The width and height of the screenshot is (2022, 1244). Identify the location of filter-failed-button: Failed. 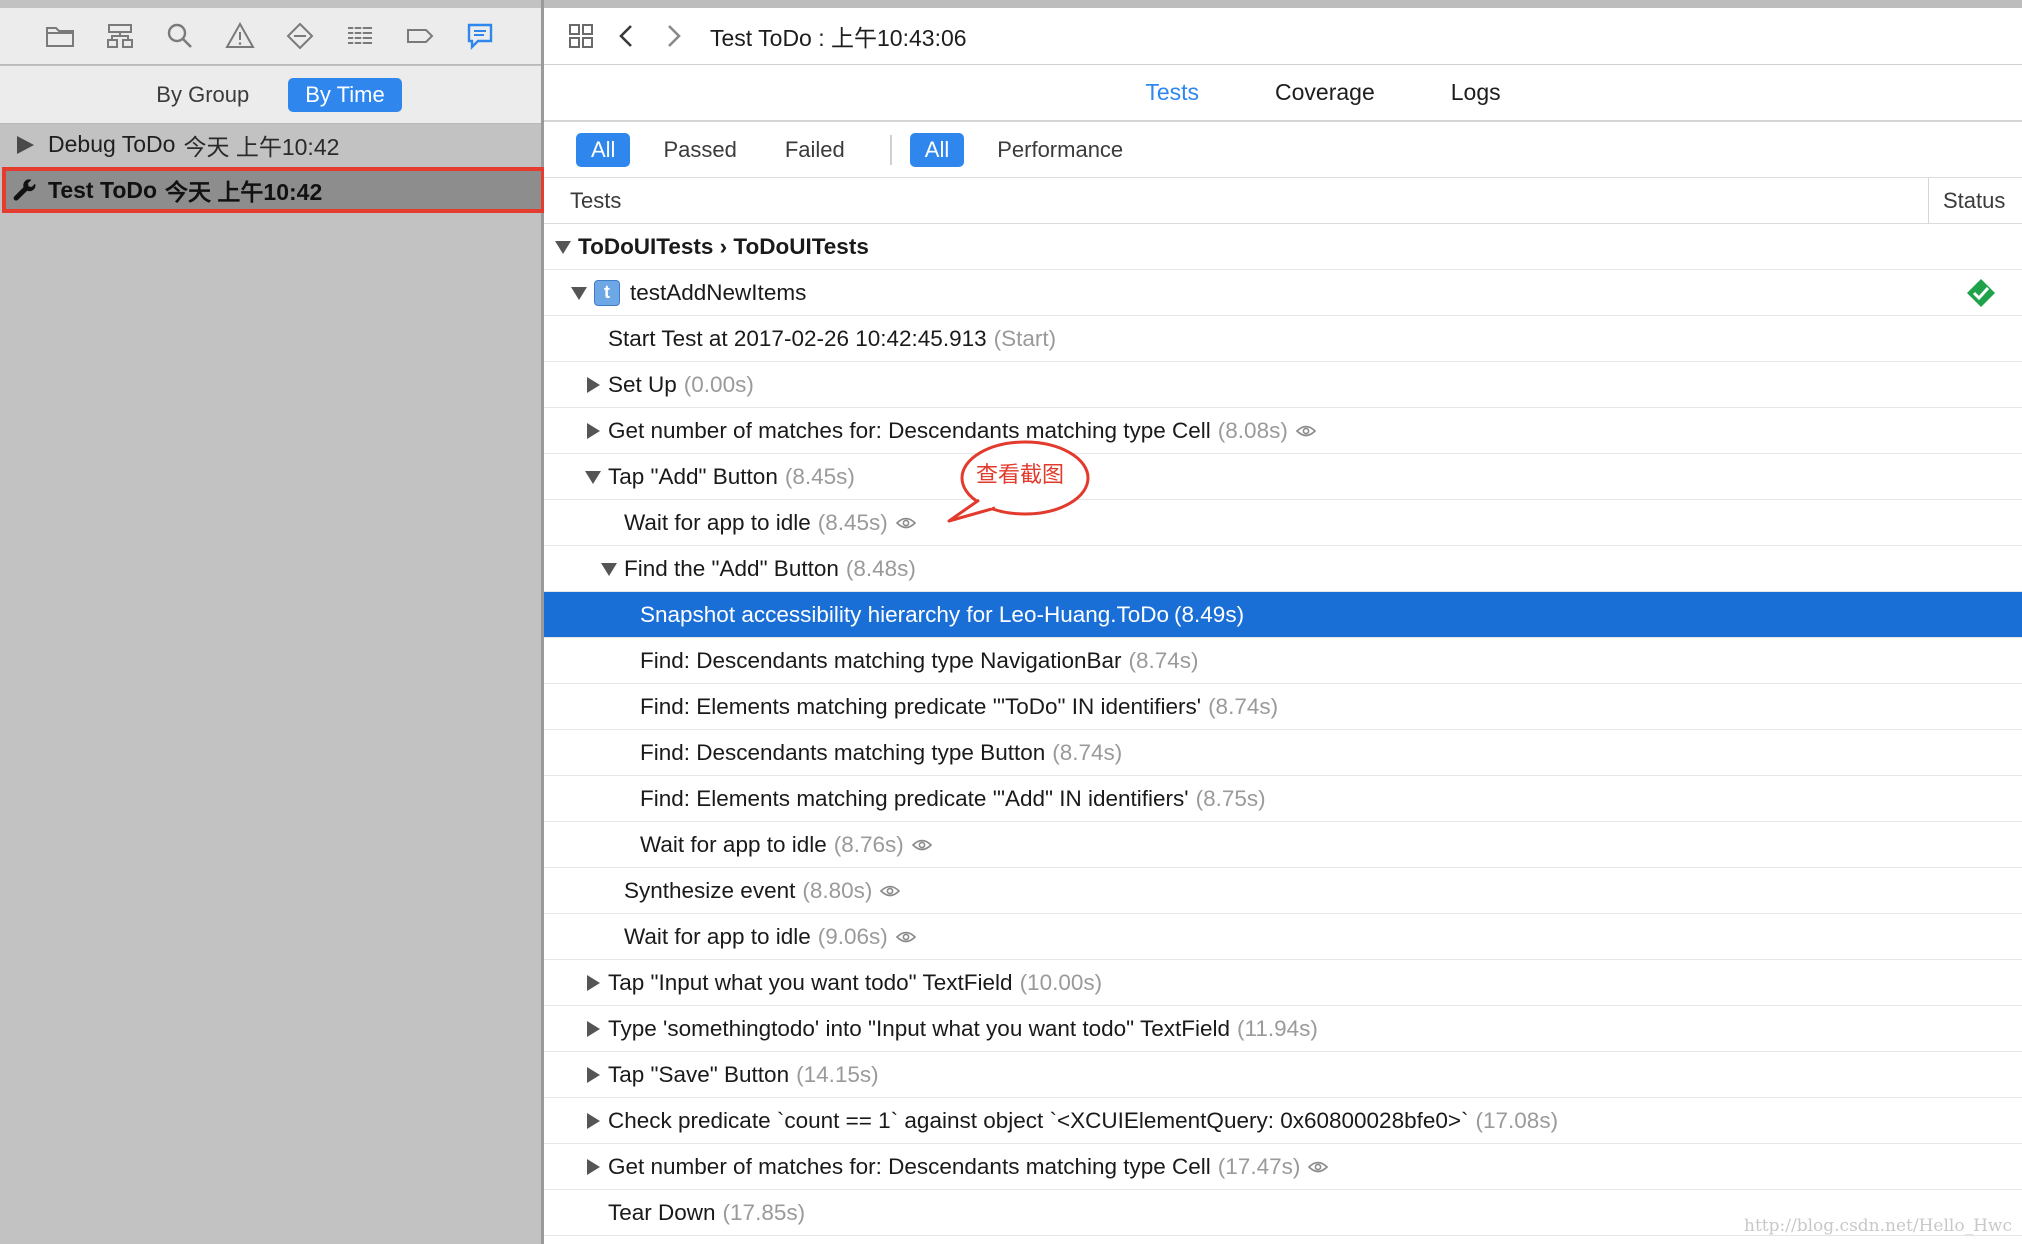
(815, 150).